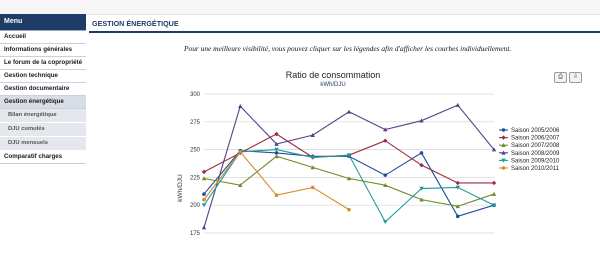  Describe the element at coordinates (333, 75) in the screenshot. I see `chart-title: Ratio de consommation` at that location.